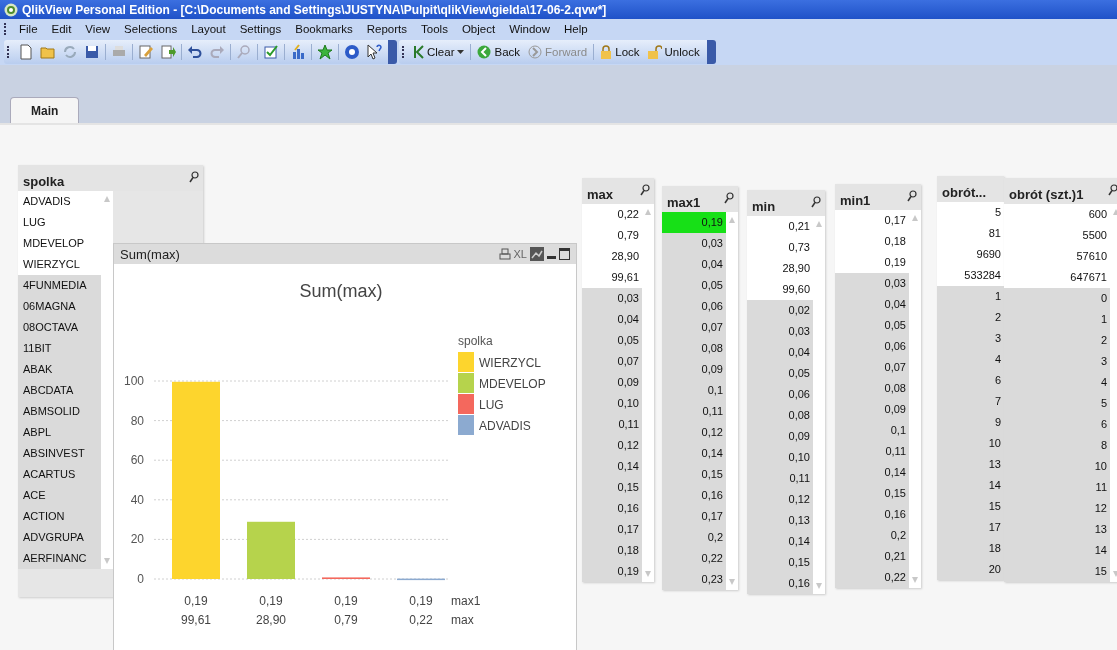  What do you see at coordinates (146, 52) in the screenshot?
I see `edit-icon` at bounding box center [146, 52].